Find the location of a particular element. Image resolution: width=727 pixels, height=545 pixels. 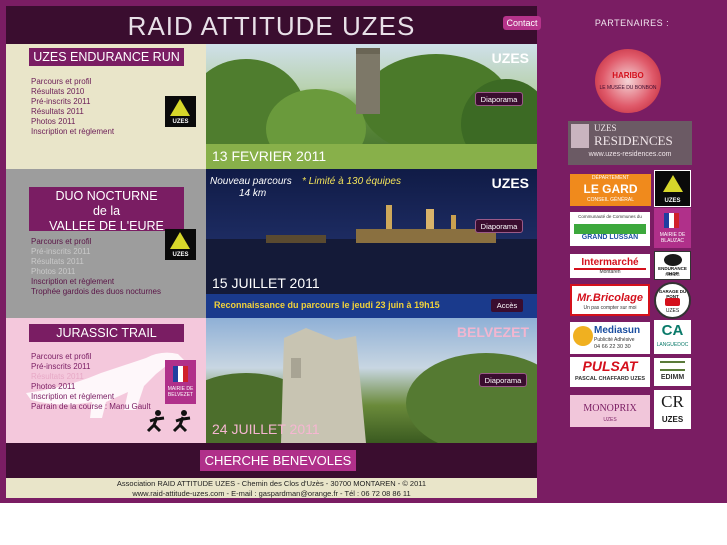

le-gard-label: LE GARD is located at coordinates (610, 189).